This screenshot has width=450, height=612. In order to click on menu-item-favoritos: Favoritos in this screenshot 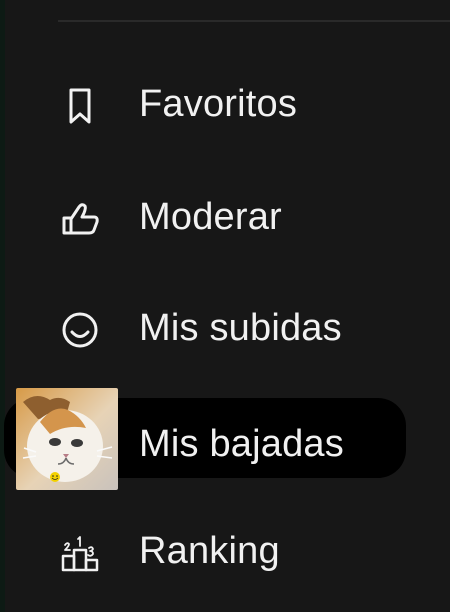, I will do `click(225, 104)`.